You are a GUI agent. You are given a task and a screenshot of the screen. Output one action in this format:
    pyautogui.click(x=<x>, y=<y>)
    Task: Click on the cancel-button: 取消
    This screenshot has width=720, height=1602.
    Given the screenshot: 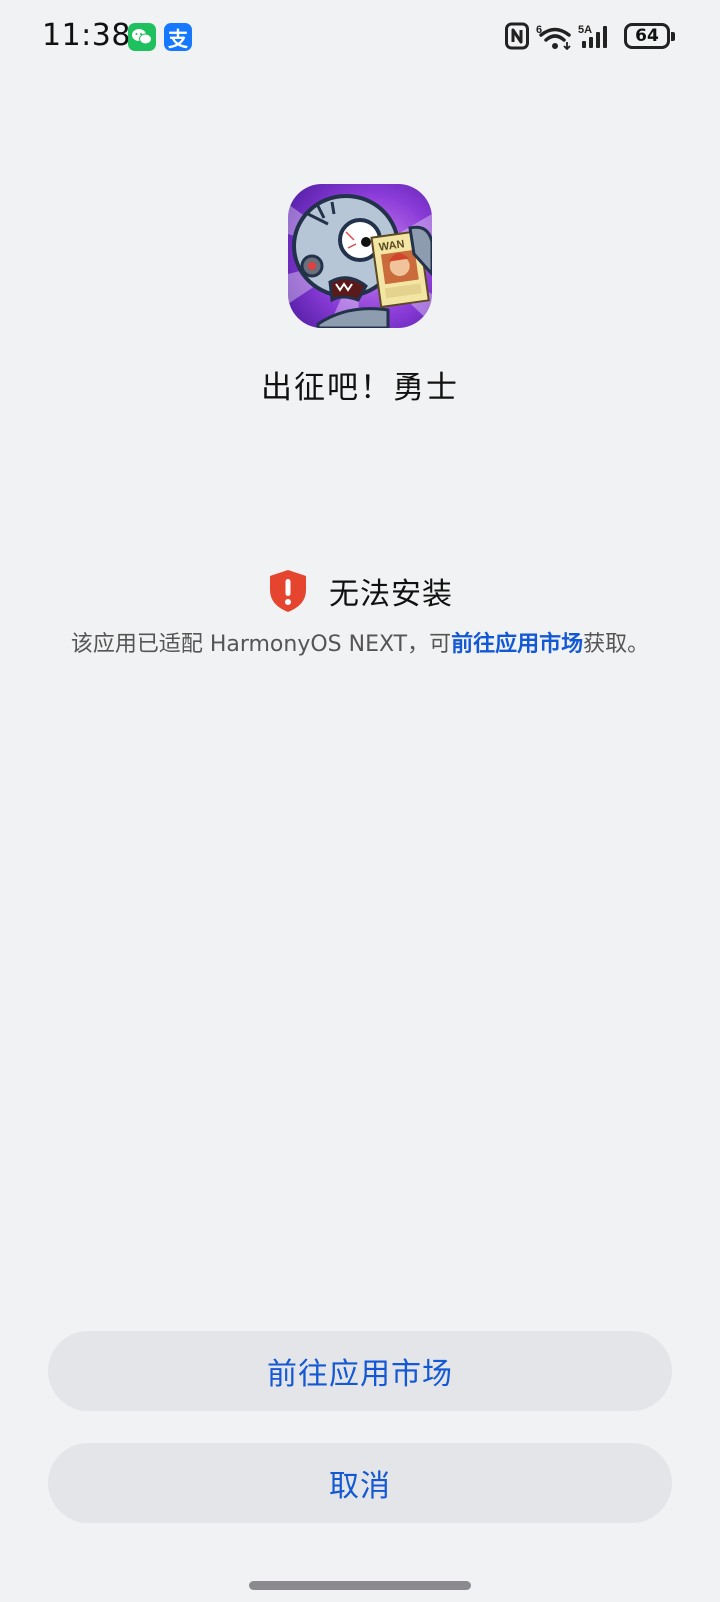 What is the action you would take?
    pyautogui.click(x=360, y=1483)
    